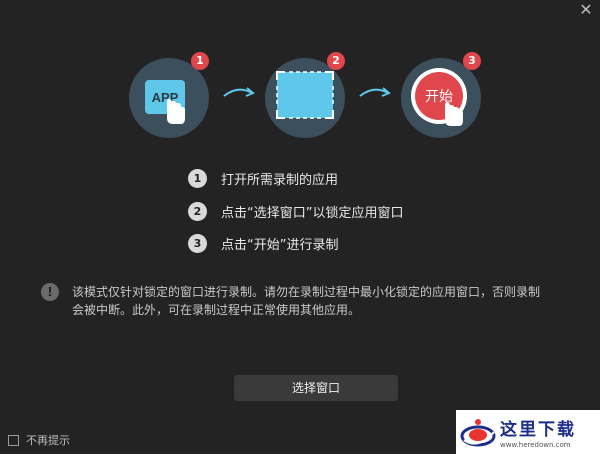 Image resolution: width=600 pixels, height=454 pixels. Describe the element at coordinates (50, 292) in the screenshot. I see `info-icon: !` at that location.